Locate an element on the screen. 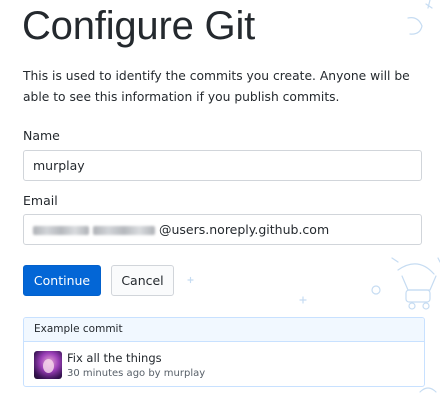  commit-summary: Fix all the things is located at coordinates (114, 358).